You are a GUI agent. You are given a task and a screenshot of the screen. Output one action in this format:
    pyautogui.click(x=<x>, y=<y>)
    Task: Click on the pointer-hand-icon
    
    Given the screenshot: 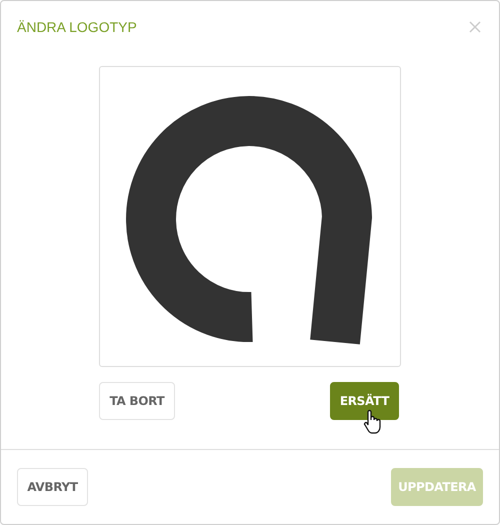 What is the action you would take?
    pyautogui.click(x=372, y=422)
    